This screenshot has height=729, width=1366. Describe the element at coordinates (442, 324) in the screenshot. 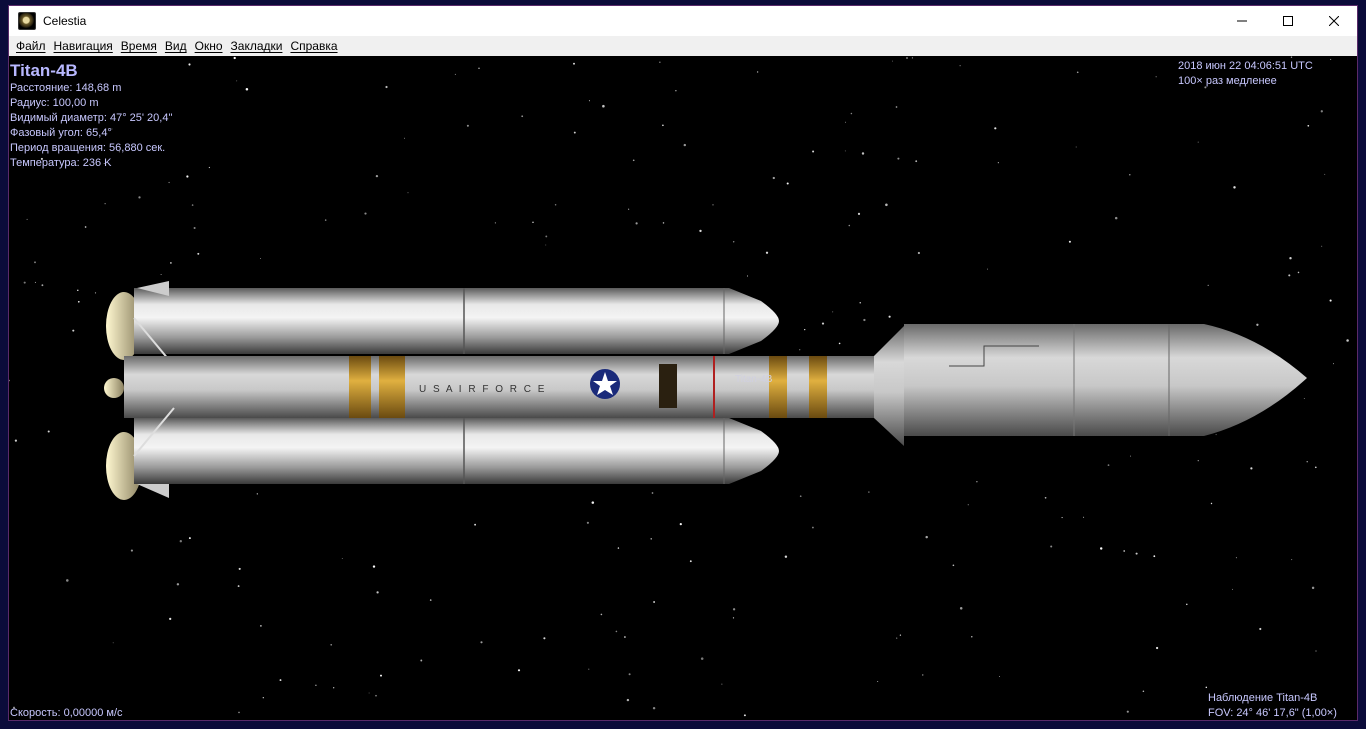

I see `upper-booster` at that location.